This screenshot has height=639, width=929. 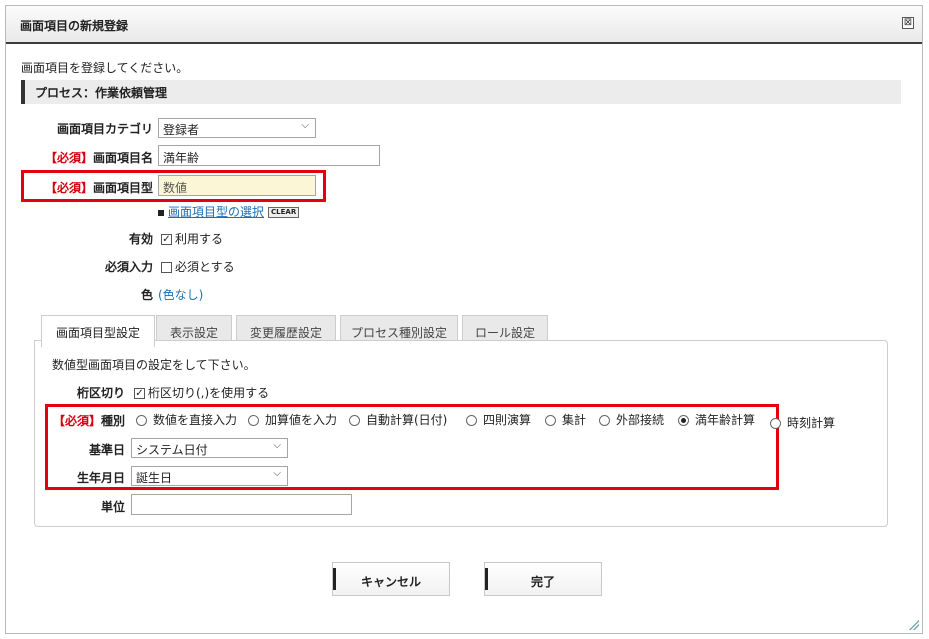 I want to click on radio-time, so click(x=775, y=423).